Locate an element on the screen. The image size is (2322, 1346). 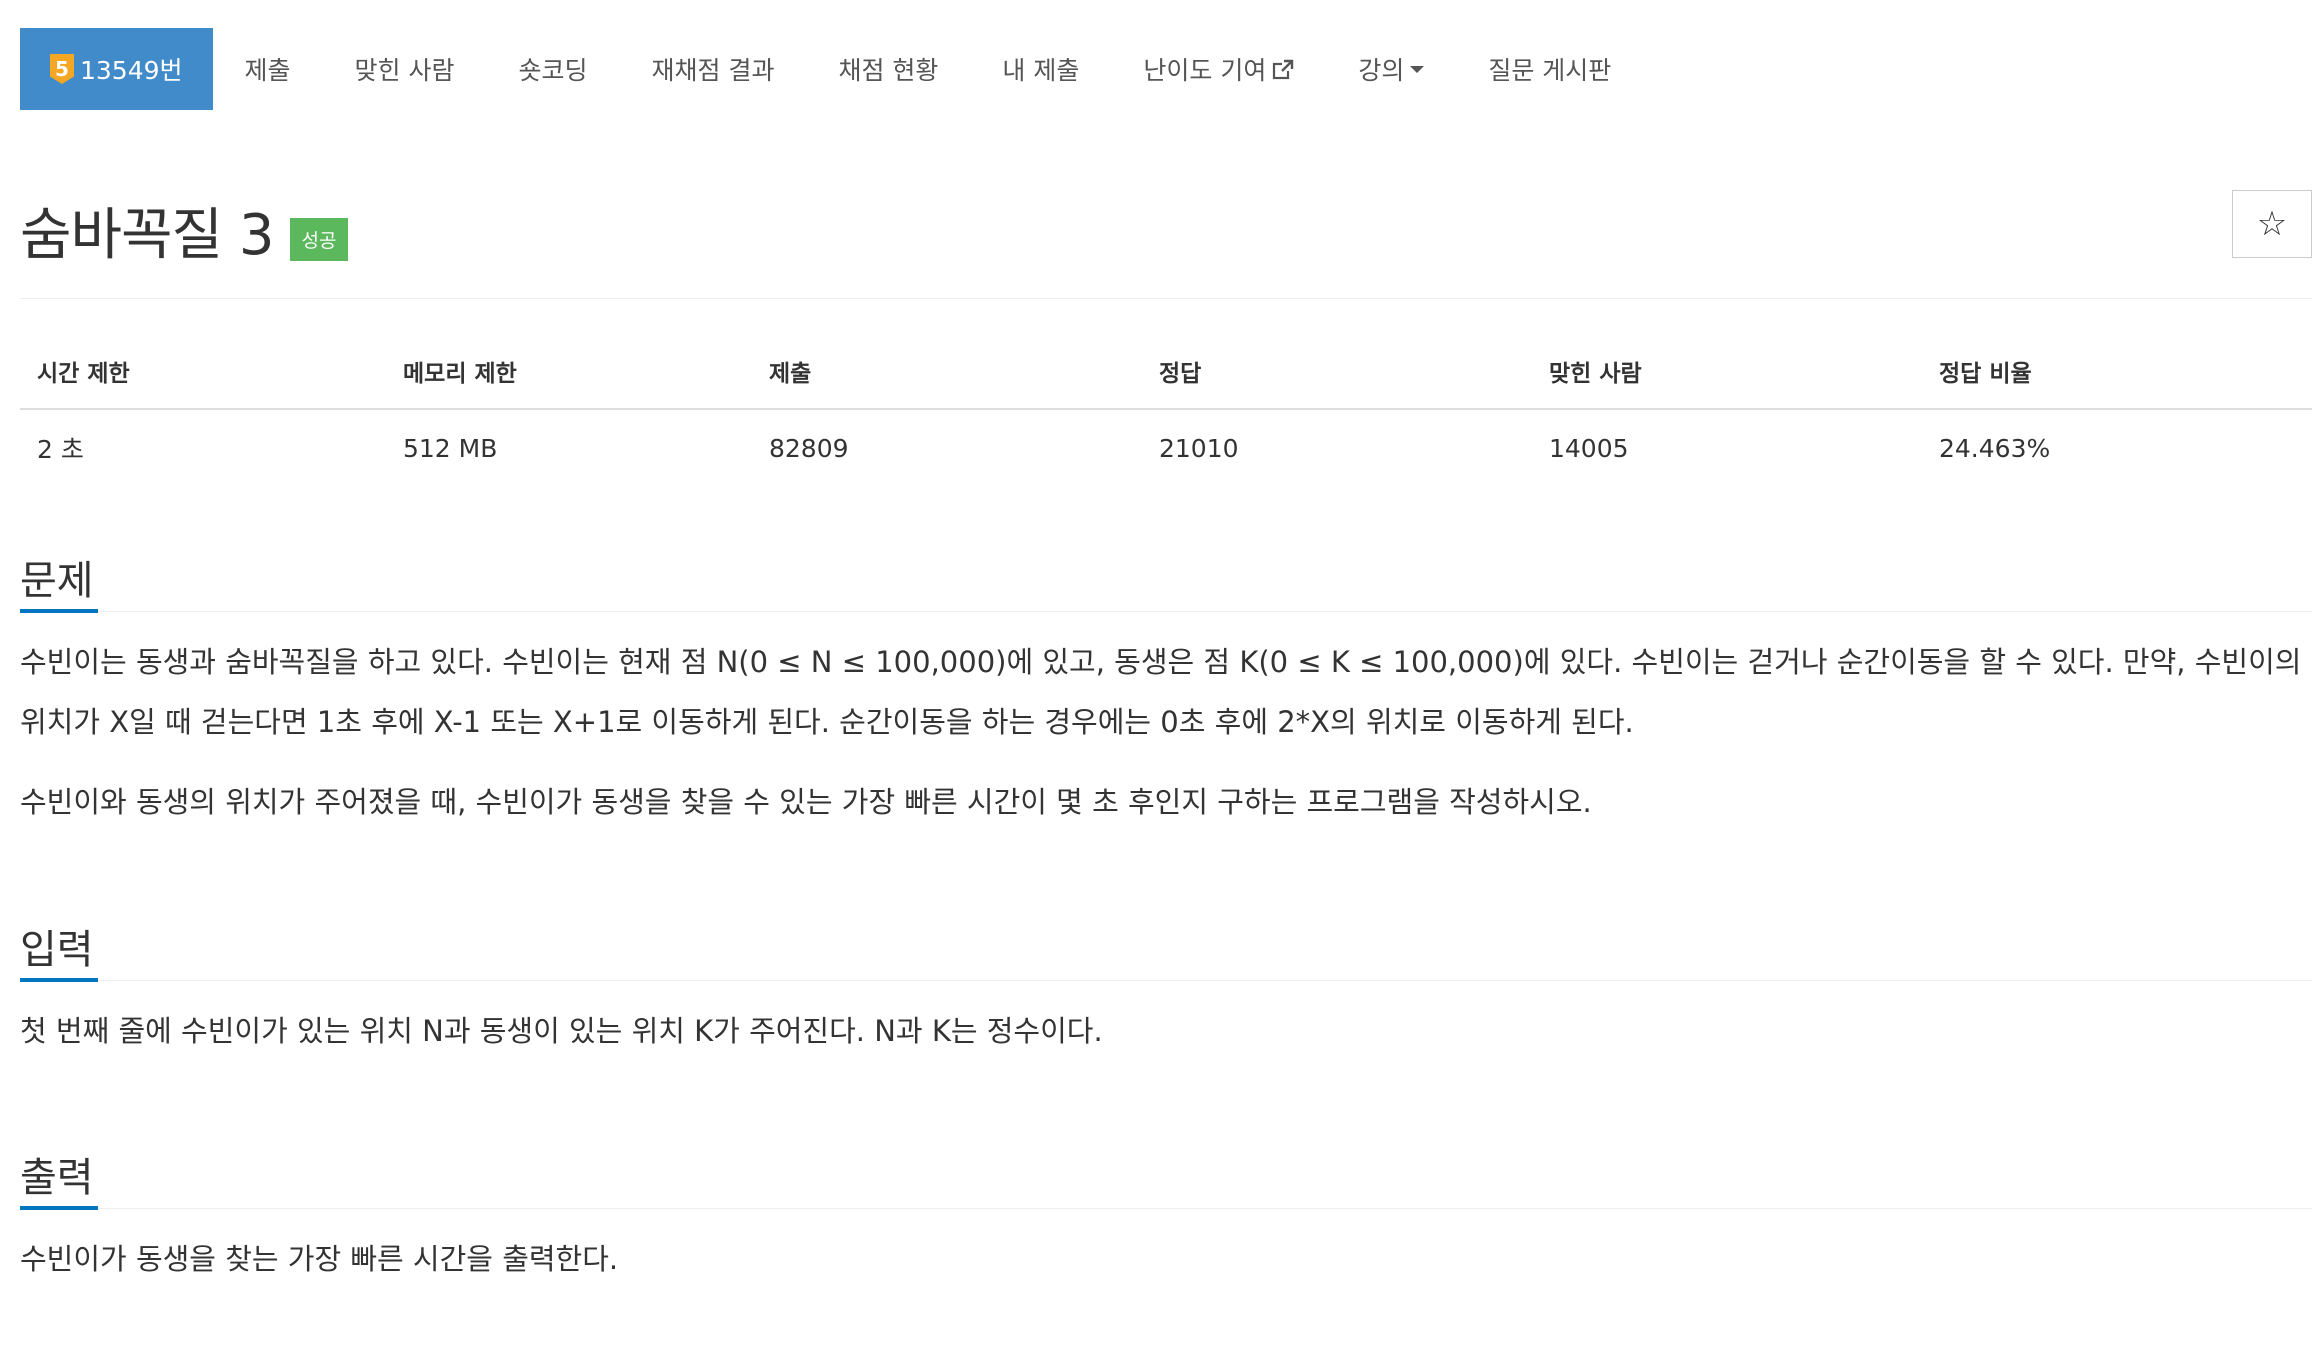
tab-my-submissions-label: 내 제출 is located at coordinates (1041, 70).